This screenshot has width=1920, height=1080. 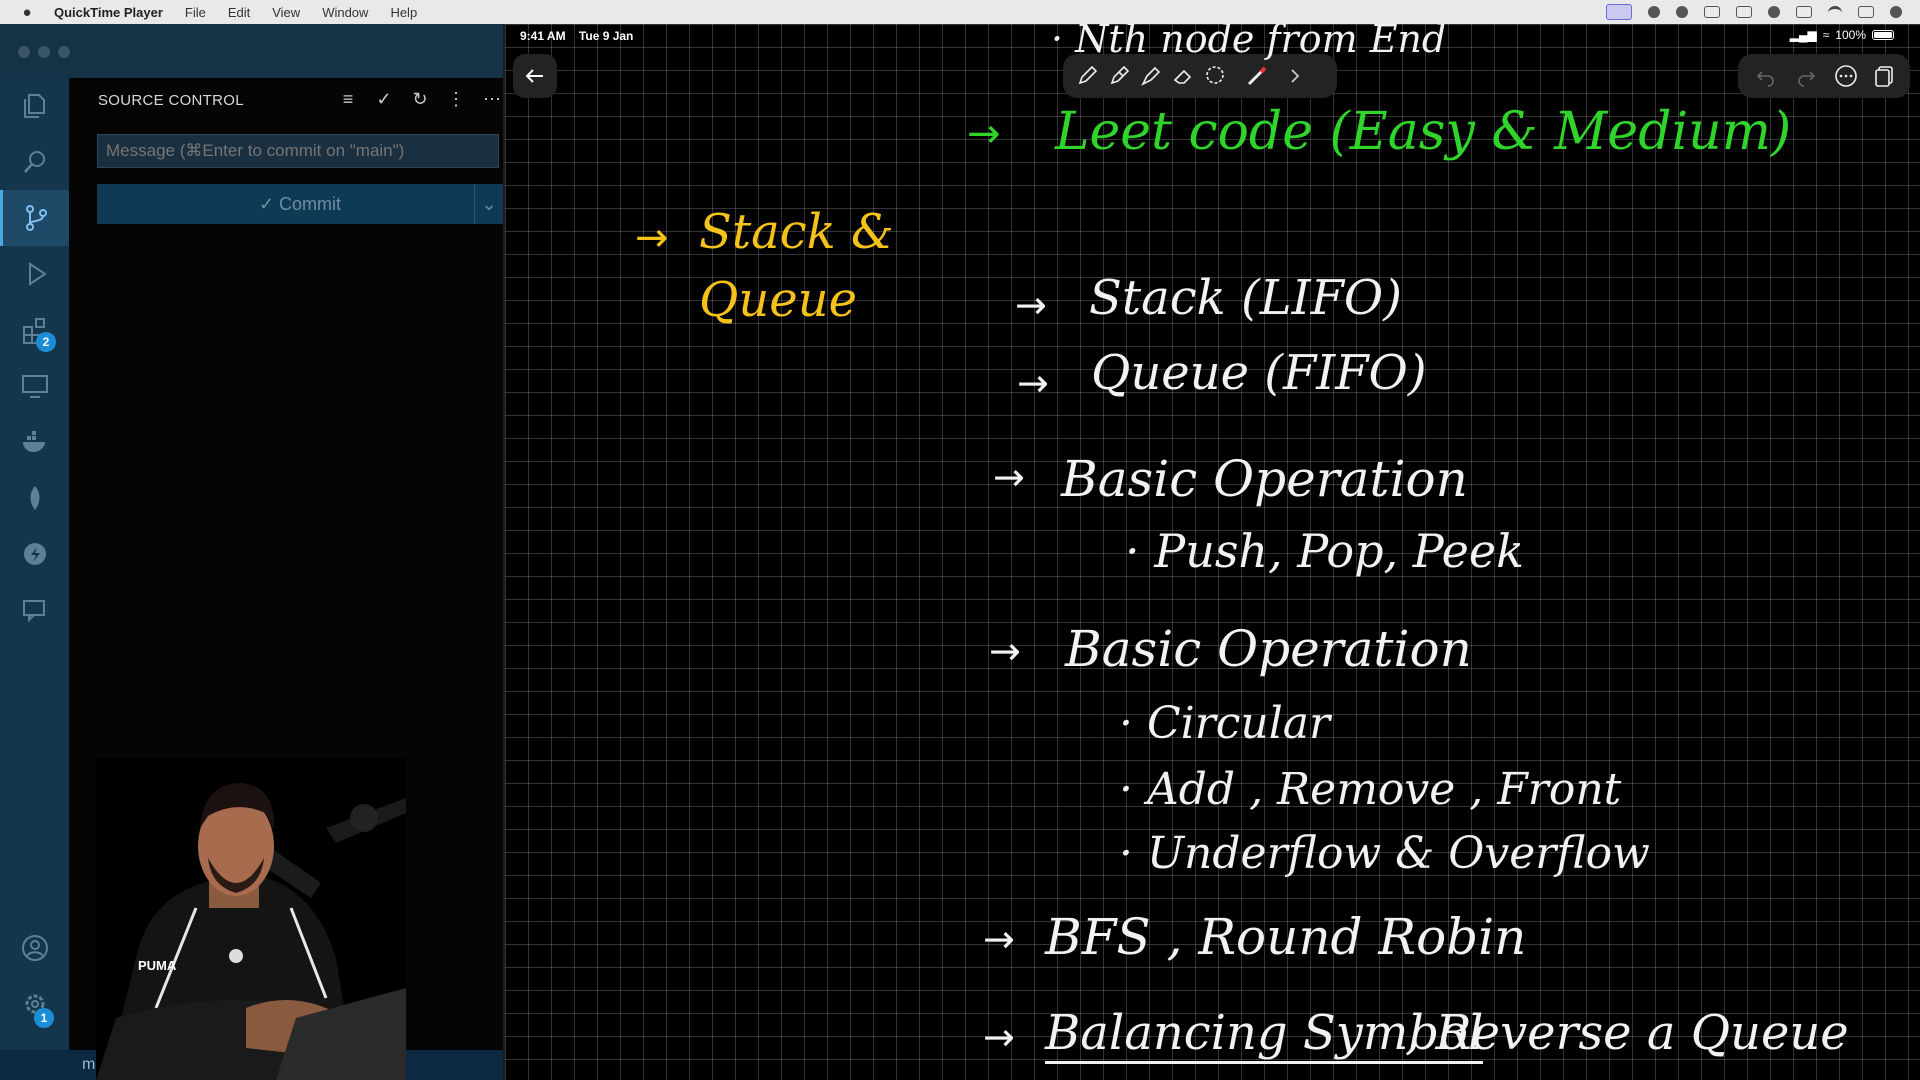 What do you see at coordinates (108, 12) in the screenshot?
I see `app-name-menu: QuickTime Player` at bounding box center [108, 12].